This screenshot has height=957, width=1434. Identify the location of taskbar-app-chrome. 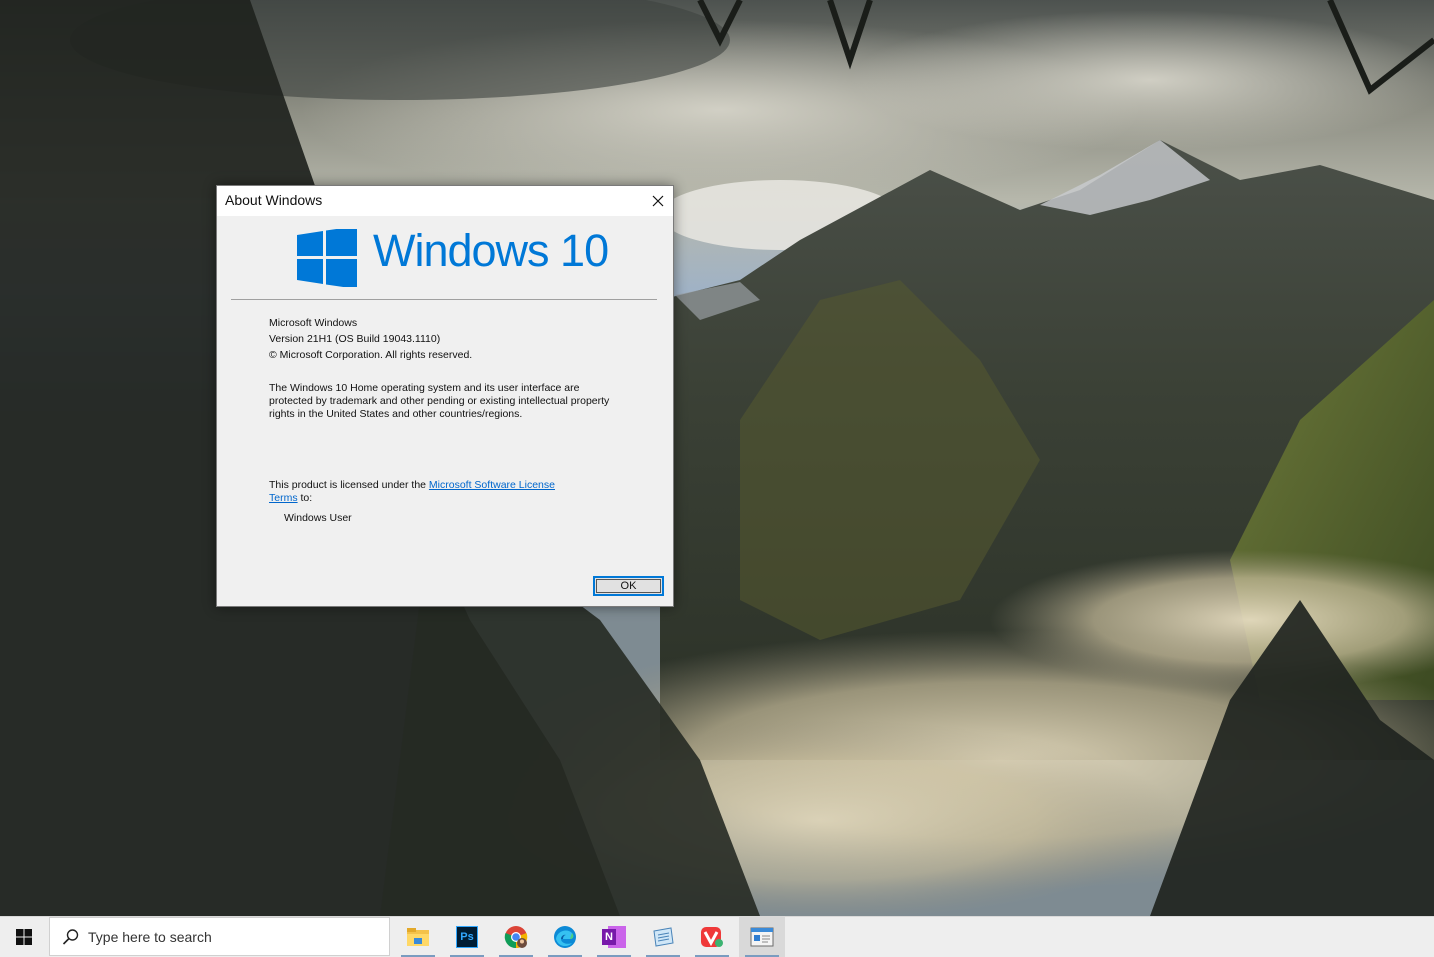
(516, 937).